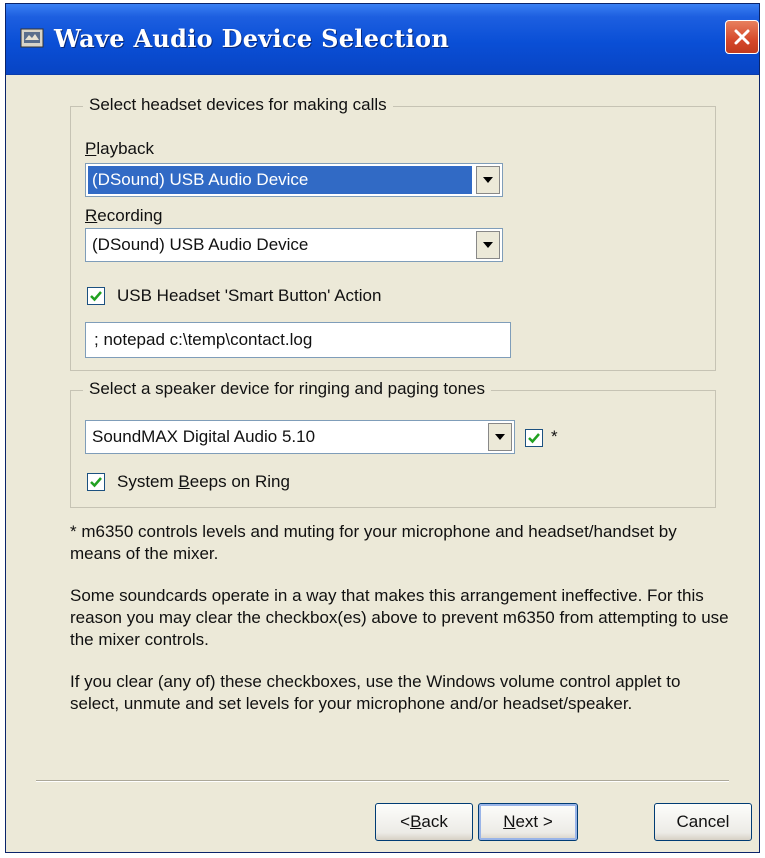 The image size is (765, 858). I want to click on speaker-dropdown: SoundMAX Digital Audio 5.10, so click(300, 437).